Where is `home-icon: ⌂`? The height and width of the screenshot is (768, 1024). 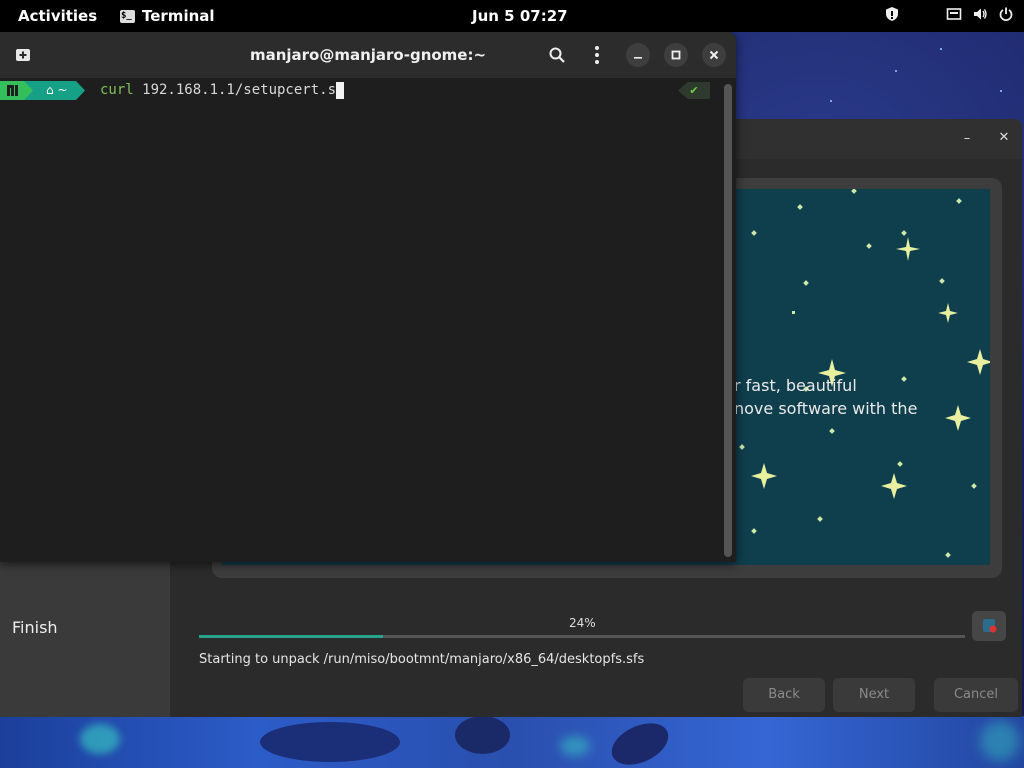
home-icon: ⌂ is located at coordinates (50, 90).